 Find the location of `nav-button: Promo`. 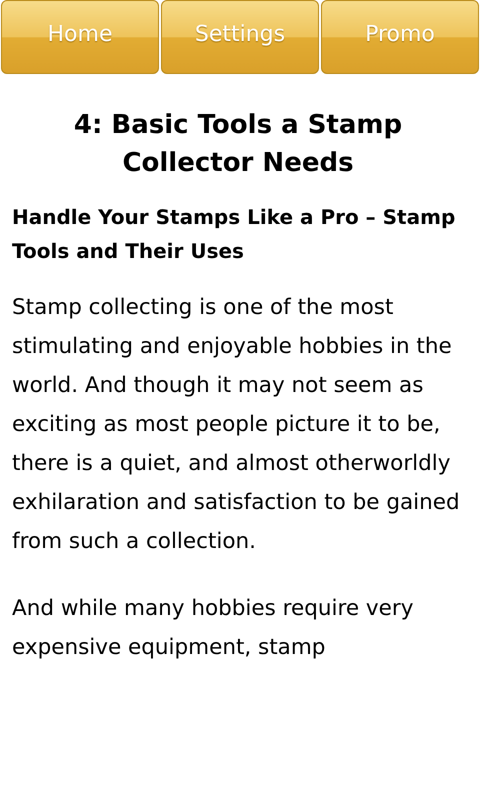

nav-button: Promo is located at coordinates (400, 37).